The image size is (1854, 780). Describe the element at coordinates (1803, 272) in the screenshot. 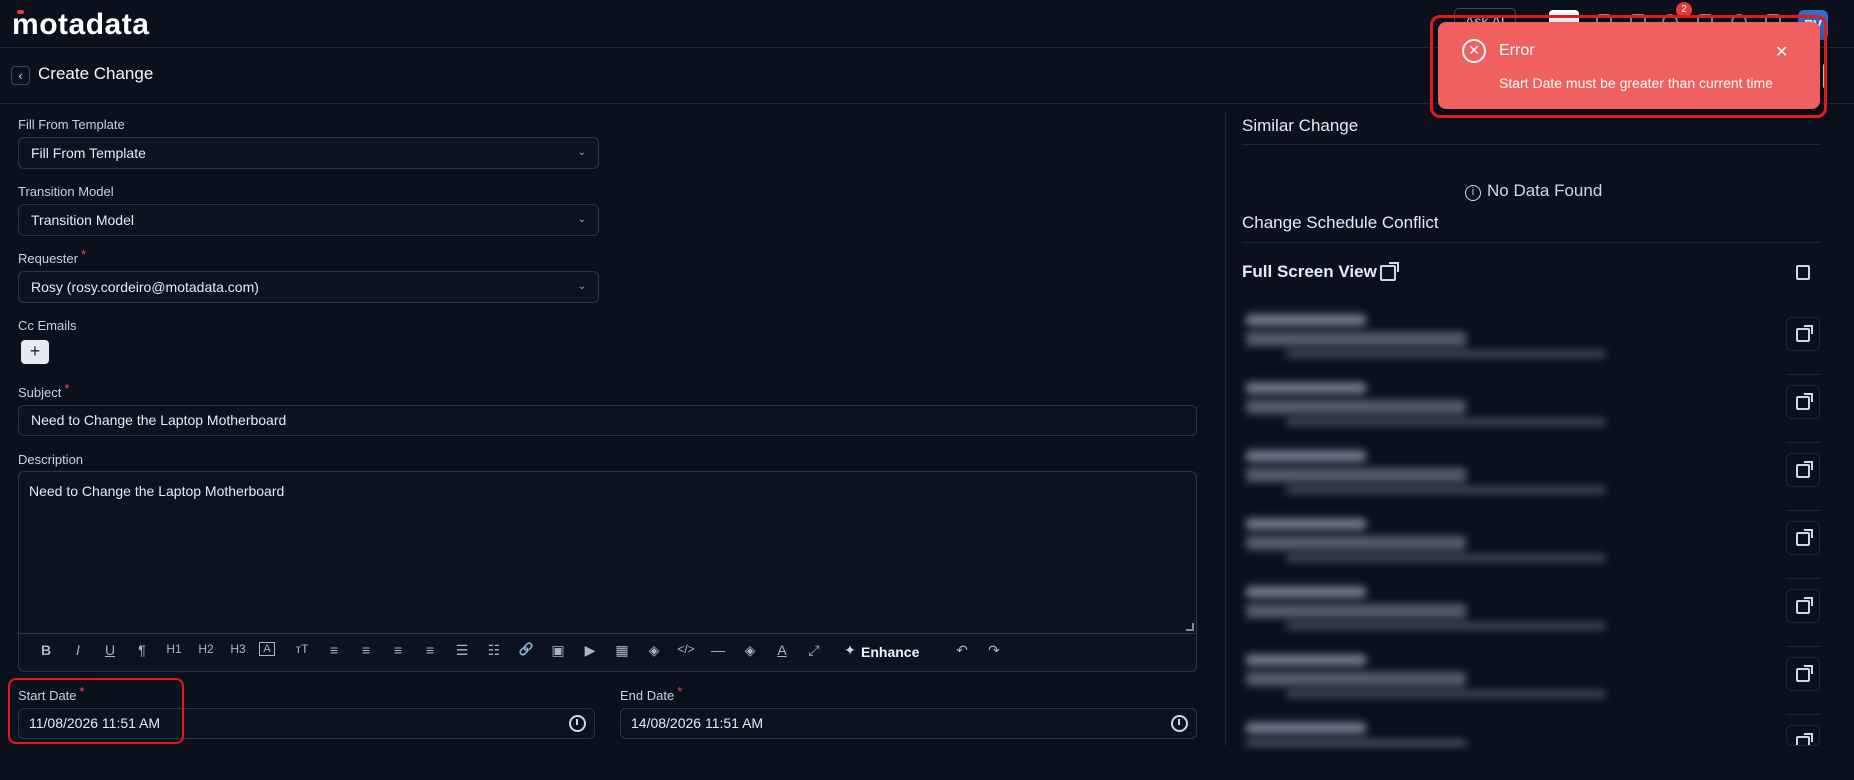

I see `calendar-icon` at that location.